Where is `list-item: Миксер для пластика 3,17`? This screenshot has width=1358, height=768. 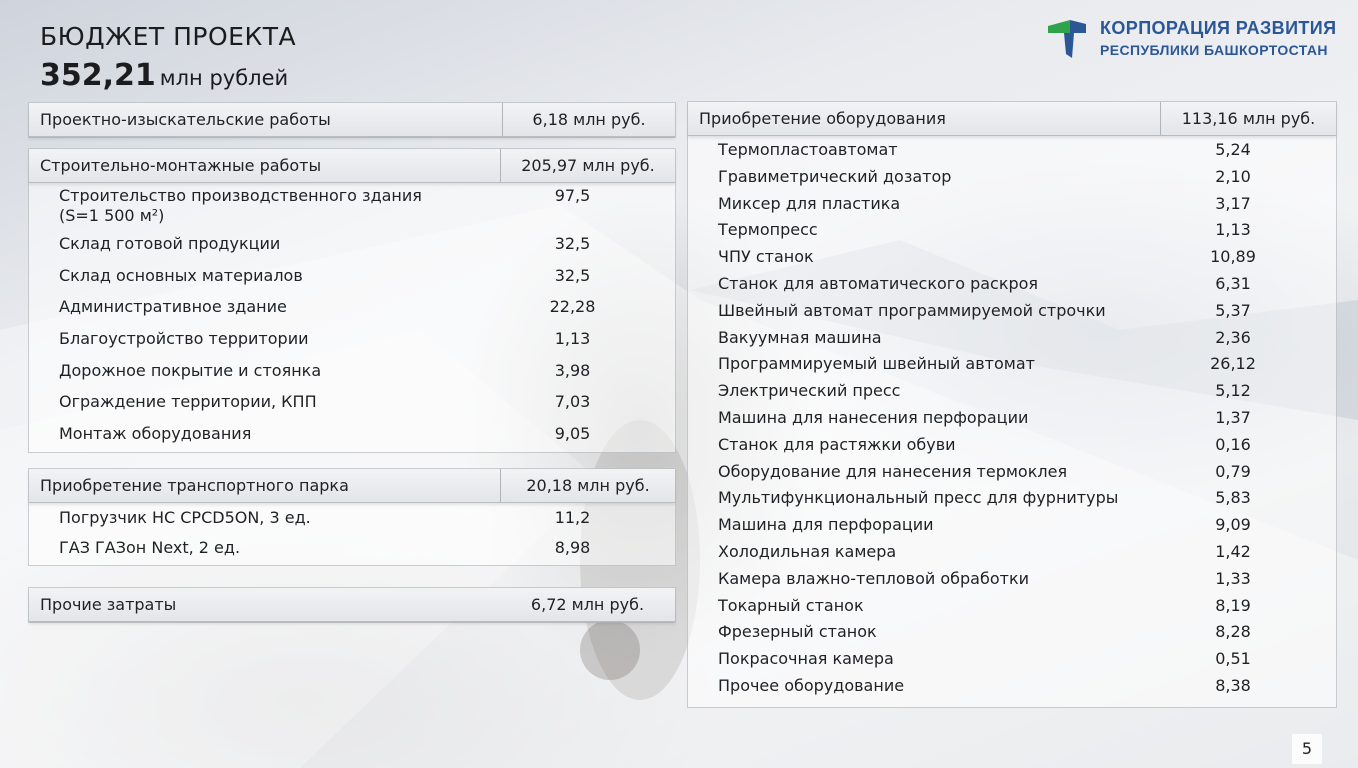
list-item: Миксер для пластика 3,17 is located at coordinates (1012, 207).